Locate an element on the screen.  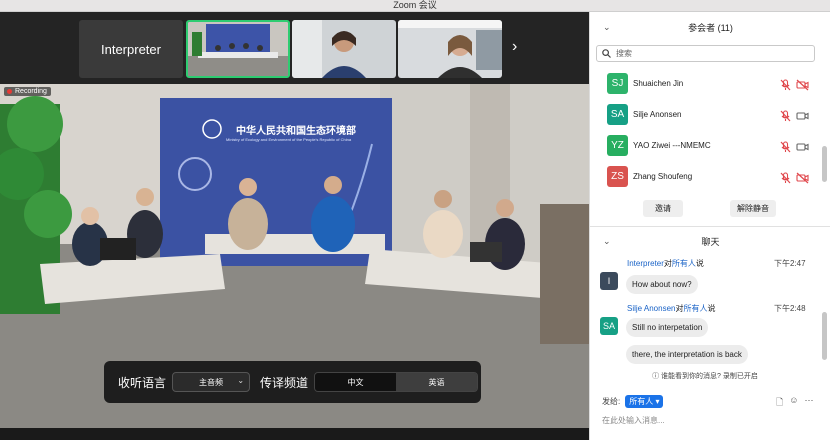
avatar: SA is located at coordinates (617, 114).